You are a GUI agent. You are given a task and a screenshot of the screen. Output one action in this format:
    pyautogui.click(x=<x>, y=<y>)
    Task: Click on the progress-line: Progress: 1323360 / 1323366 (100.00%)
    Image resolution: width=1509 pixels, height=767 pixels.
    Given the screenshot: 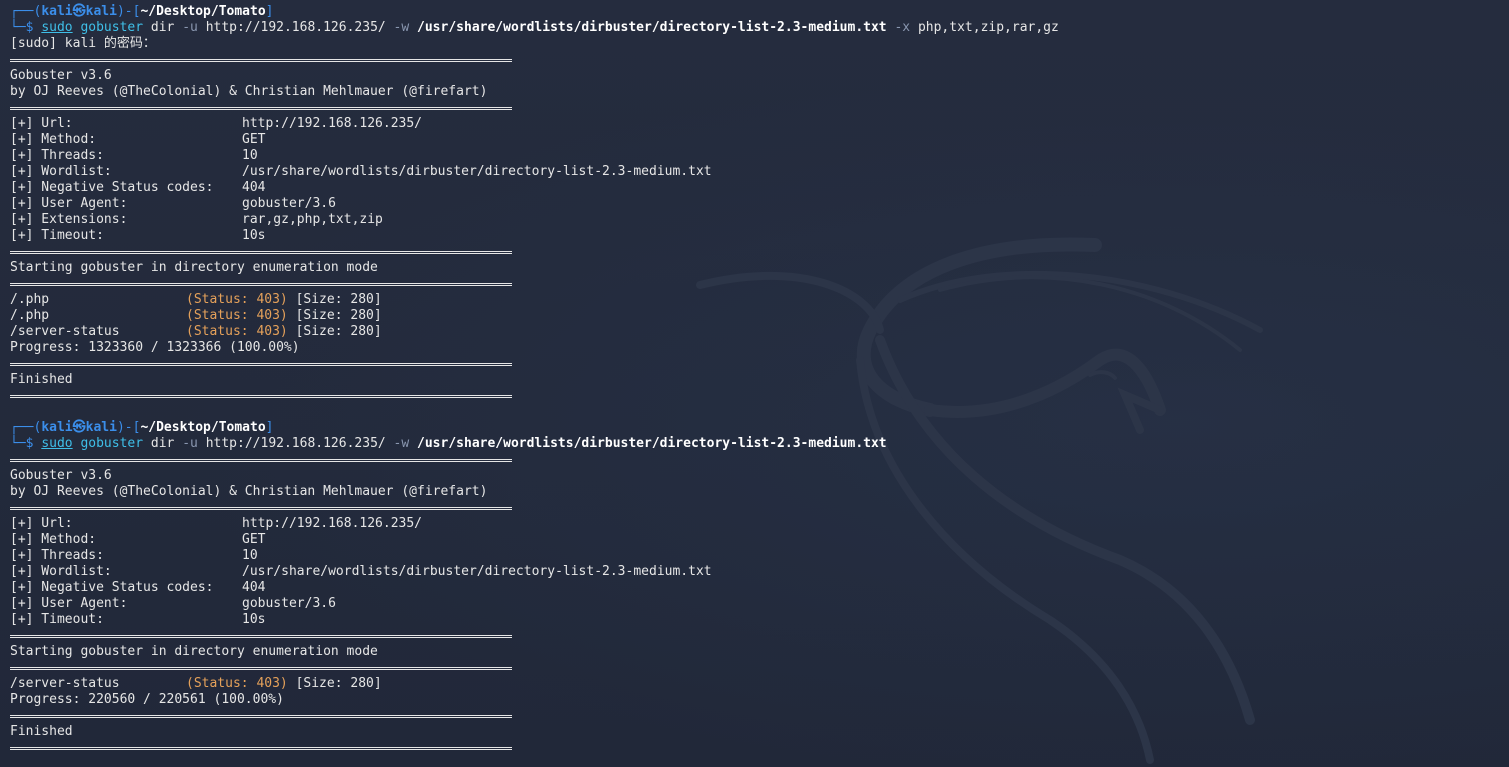 What is the action you would take?
    pyautogui.click(x=155, y=347)
    